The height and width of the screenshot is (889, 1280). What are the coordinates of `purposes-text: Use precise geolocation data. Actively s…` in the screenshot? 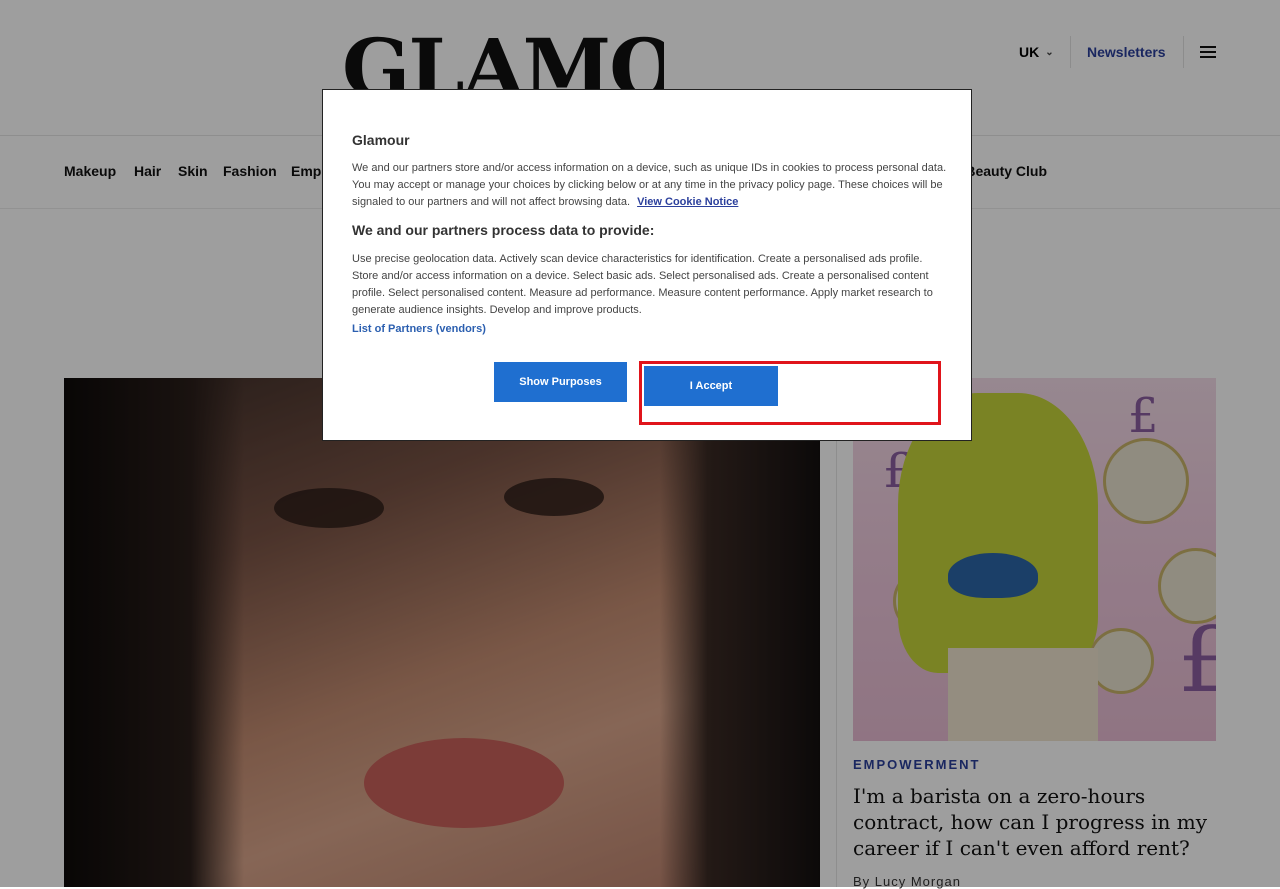 It's located at (642, 284).